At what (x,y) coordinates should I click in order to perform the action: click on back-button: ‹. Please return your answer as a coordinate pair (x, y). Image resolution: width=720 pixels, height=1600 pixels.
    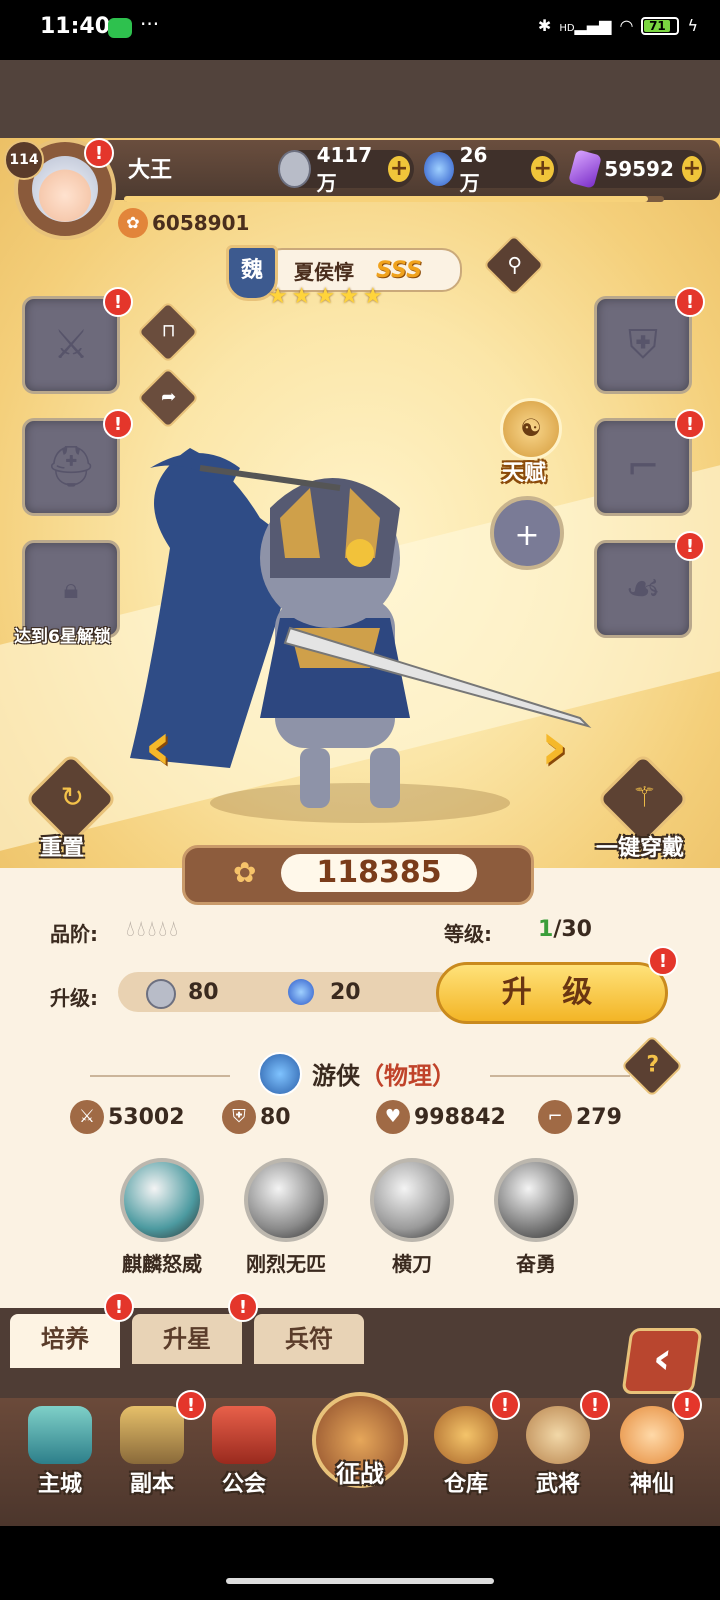
    Looking at the image, I should click on (662, 1361).